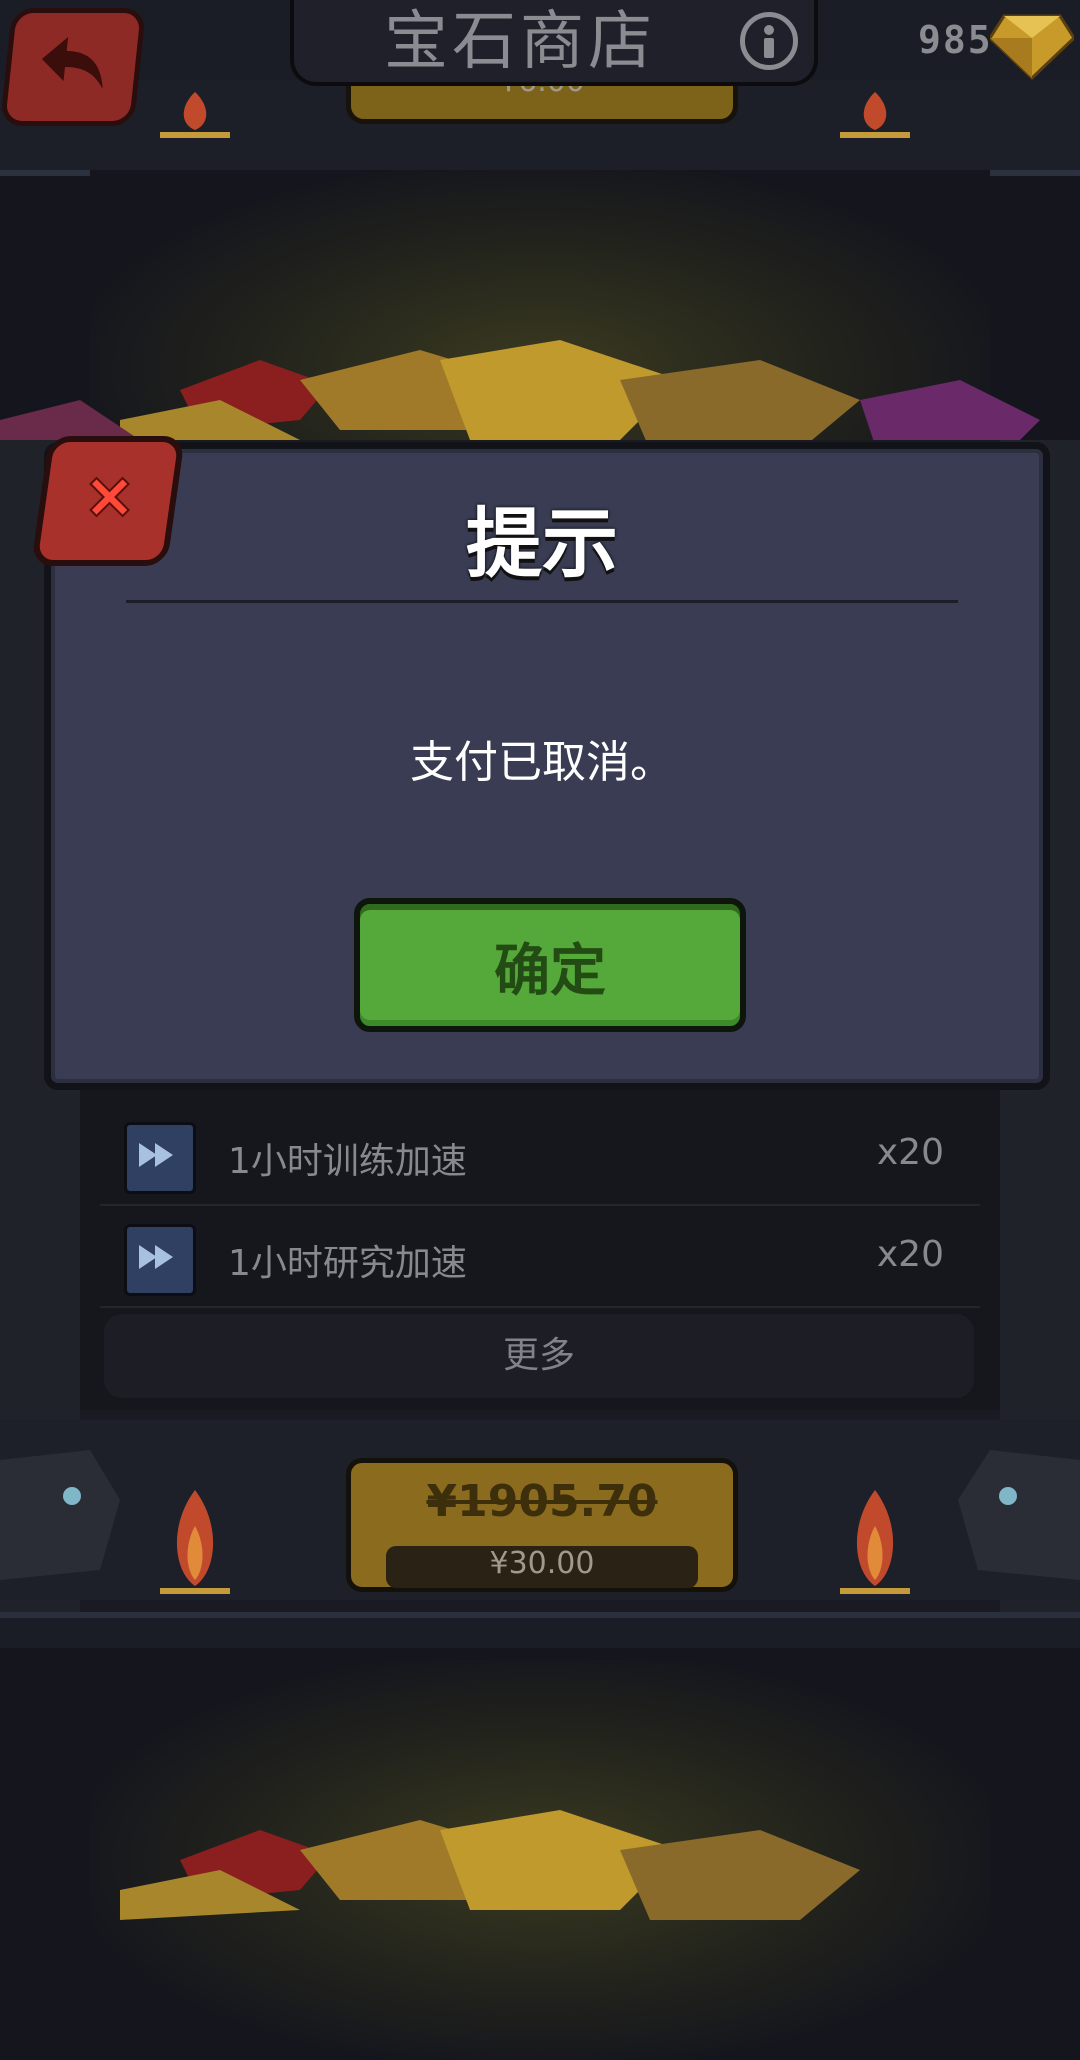 This screenshot has height=2060, width=1080. I want to click on close-button, so click(108, 501).